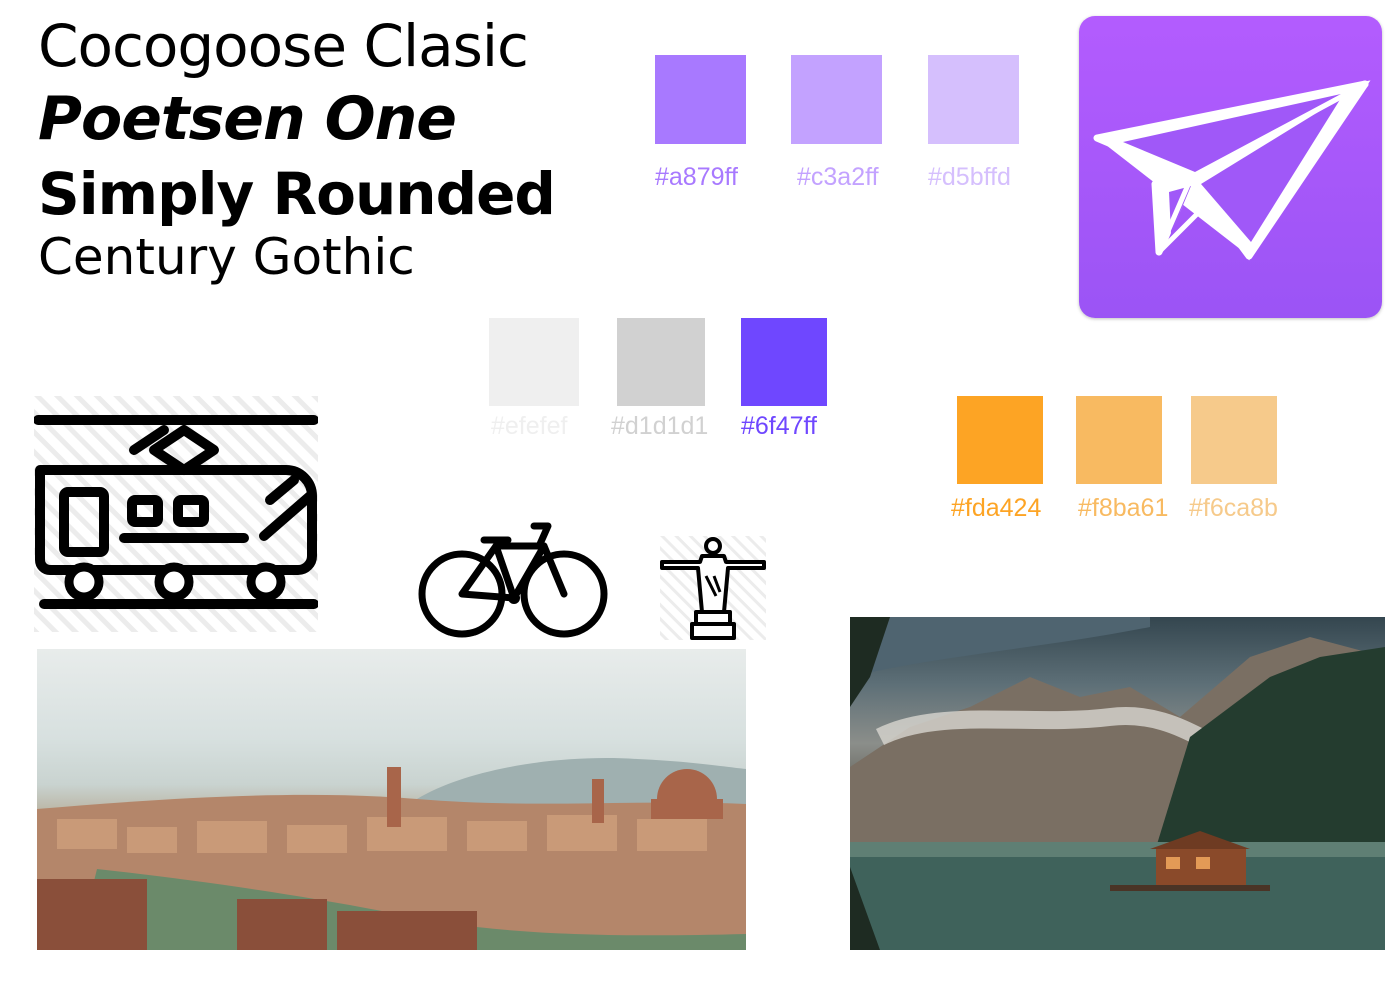  Describe the element at coordinates (1123, 508) in the screenshot. I see `swatch-hex-label: #f8ba61` at that location.